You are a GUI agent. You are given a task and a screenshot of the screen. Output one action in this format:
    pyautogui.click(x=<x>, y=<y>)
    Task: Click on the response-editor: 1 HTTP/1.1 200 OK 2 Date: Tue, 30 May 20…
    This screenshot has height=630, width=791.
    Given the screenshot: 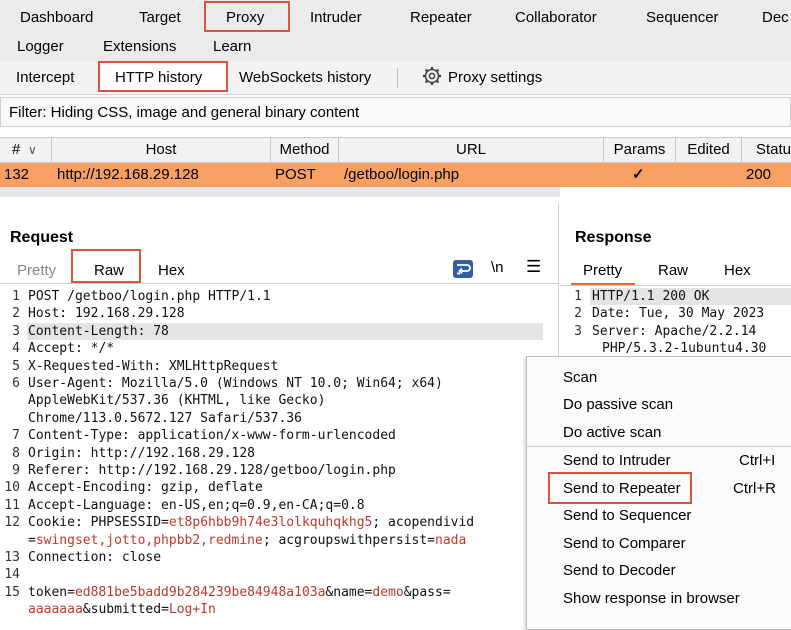 What is the action you would take?
    pyautogui.click(x=676, y=323)
    